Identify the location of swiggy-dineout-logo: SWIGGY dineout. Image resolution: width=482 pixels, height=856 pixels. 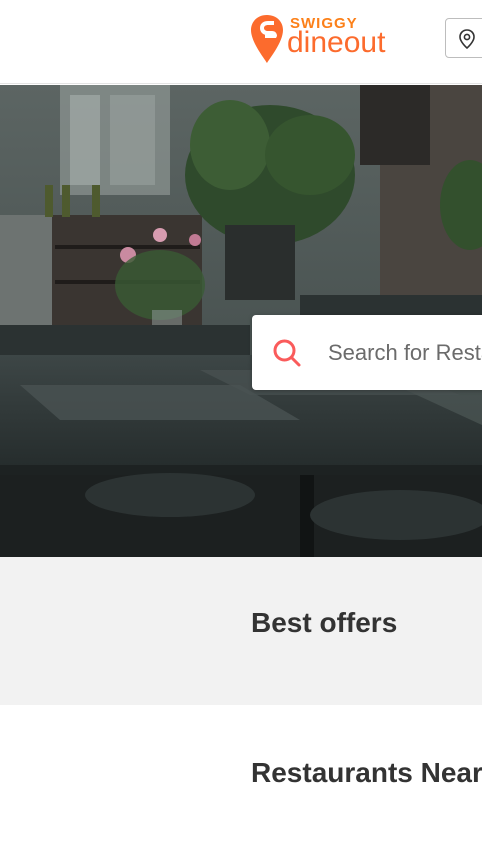
(330, 40).